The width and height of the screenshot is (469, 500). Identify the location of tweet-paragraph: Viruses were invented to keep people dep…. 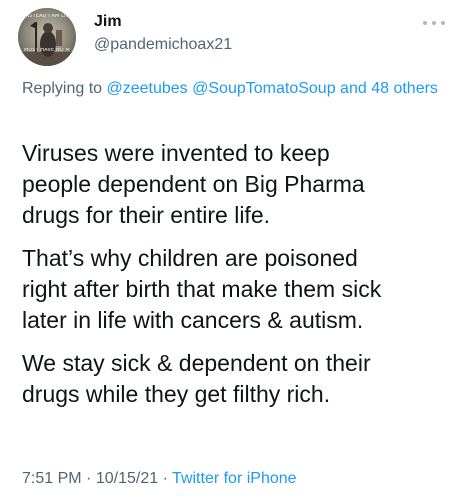
(193, 184).